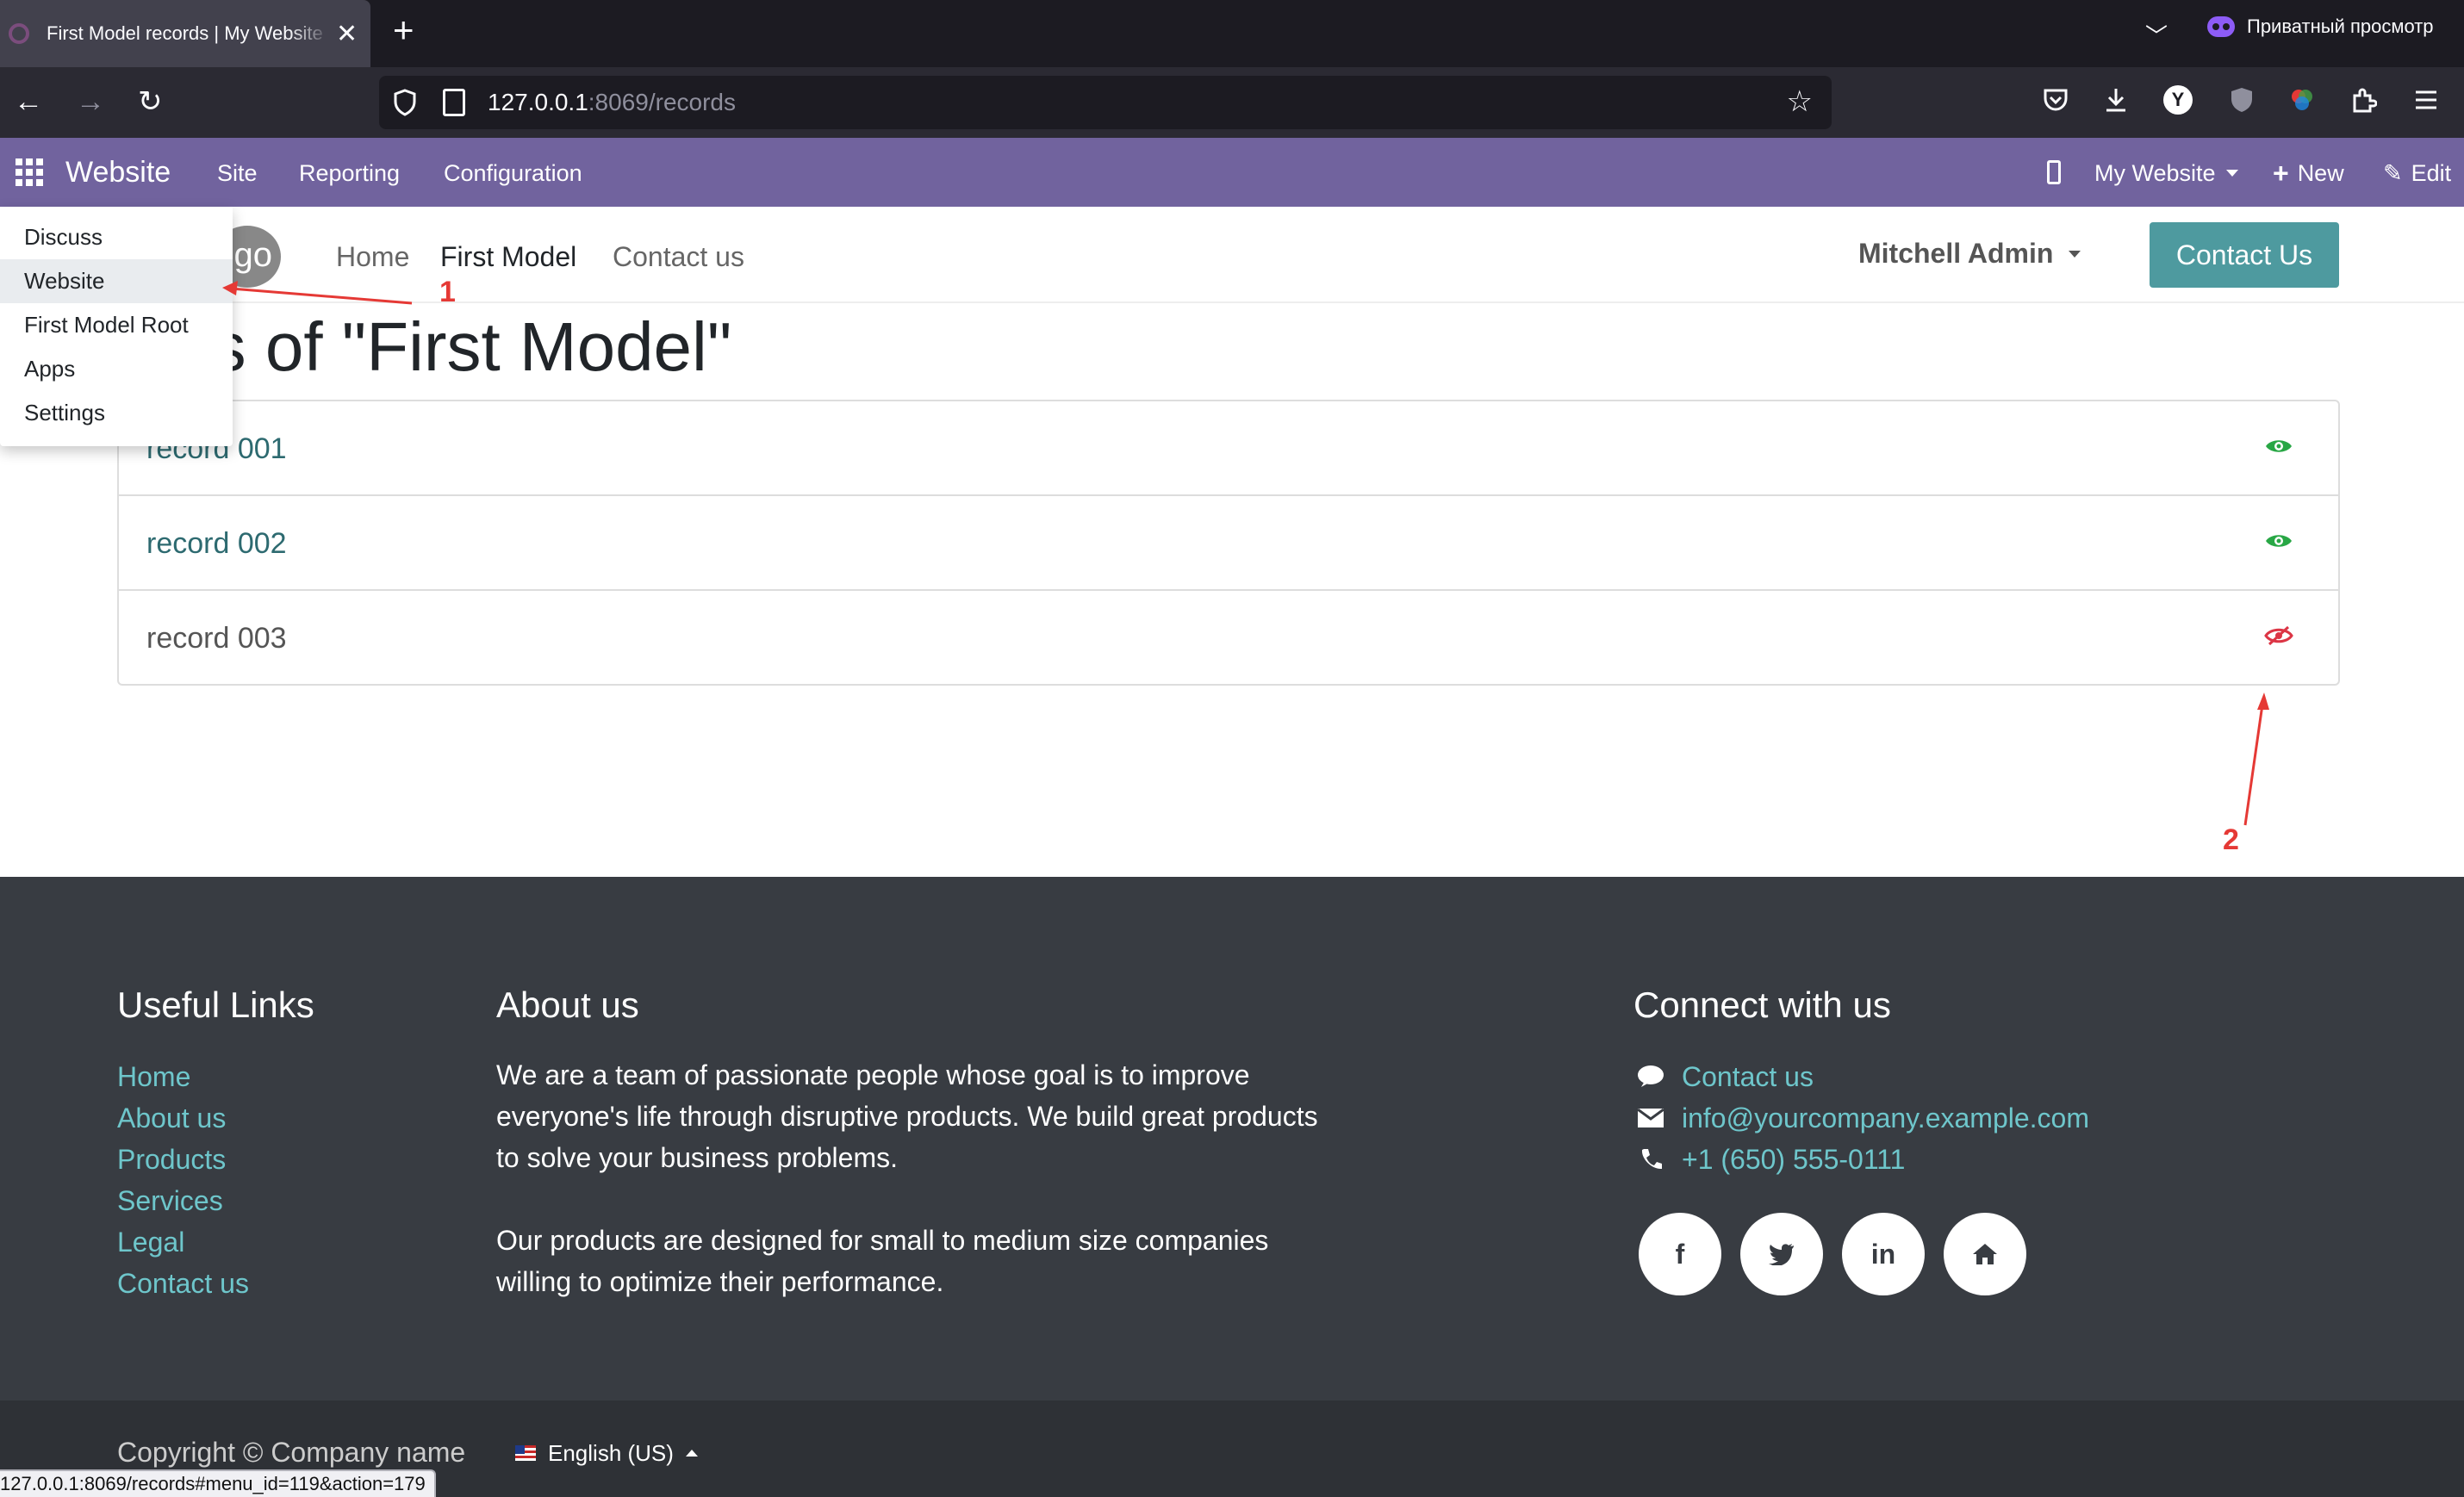 Image resolution: width=2464 pixels, height=1497 pixels. What do you see at coordinates (1985, 1254) in the screenshot?
I see `home-icon` at bounding box center [1985, 1254].